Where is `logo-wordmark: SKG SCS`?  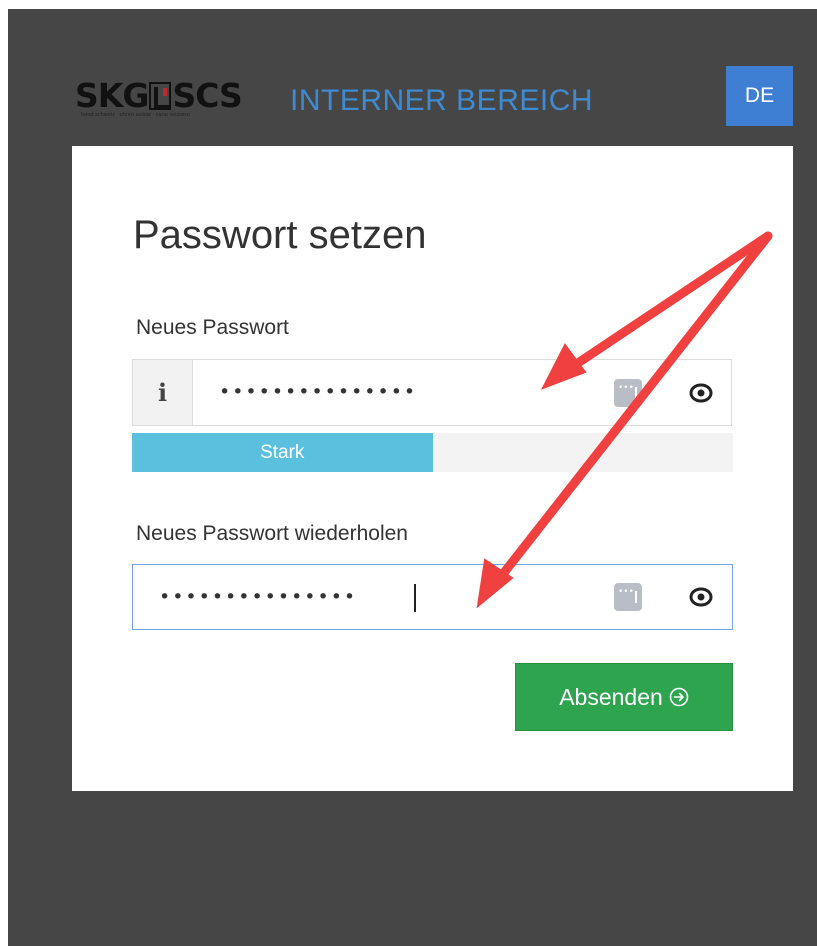 logo-wordmark: SKG SCS is located at coordinates (159, 95).